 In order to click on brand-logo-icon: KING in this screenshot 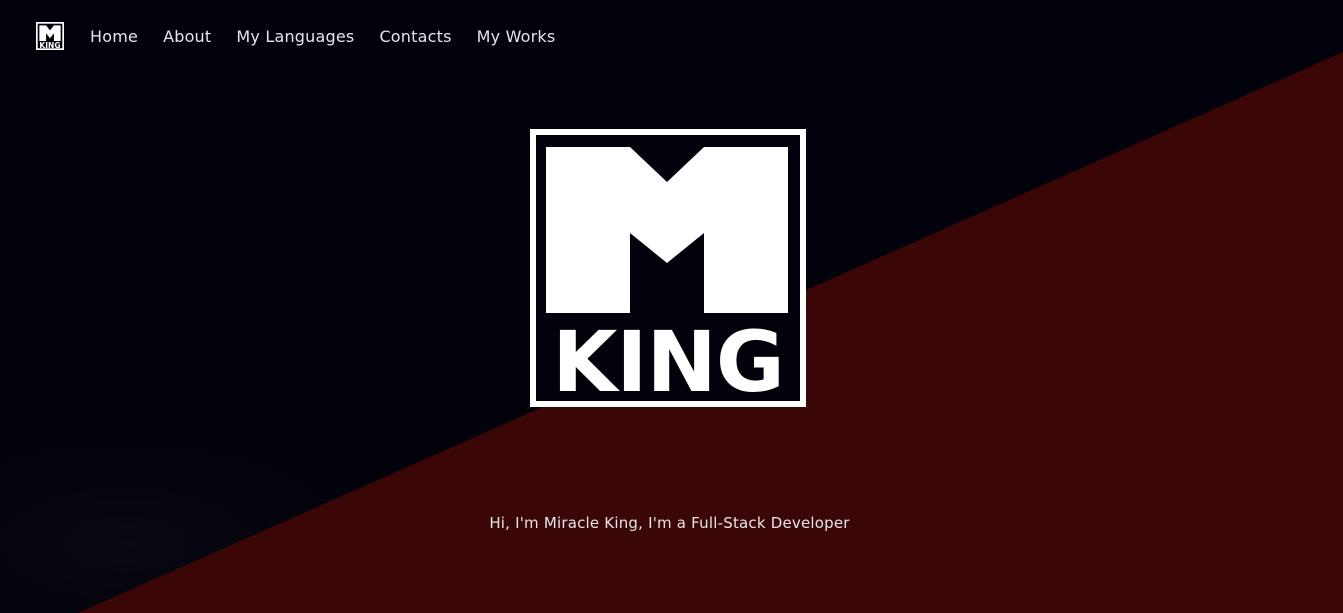, I will do `click(50, 36)`.